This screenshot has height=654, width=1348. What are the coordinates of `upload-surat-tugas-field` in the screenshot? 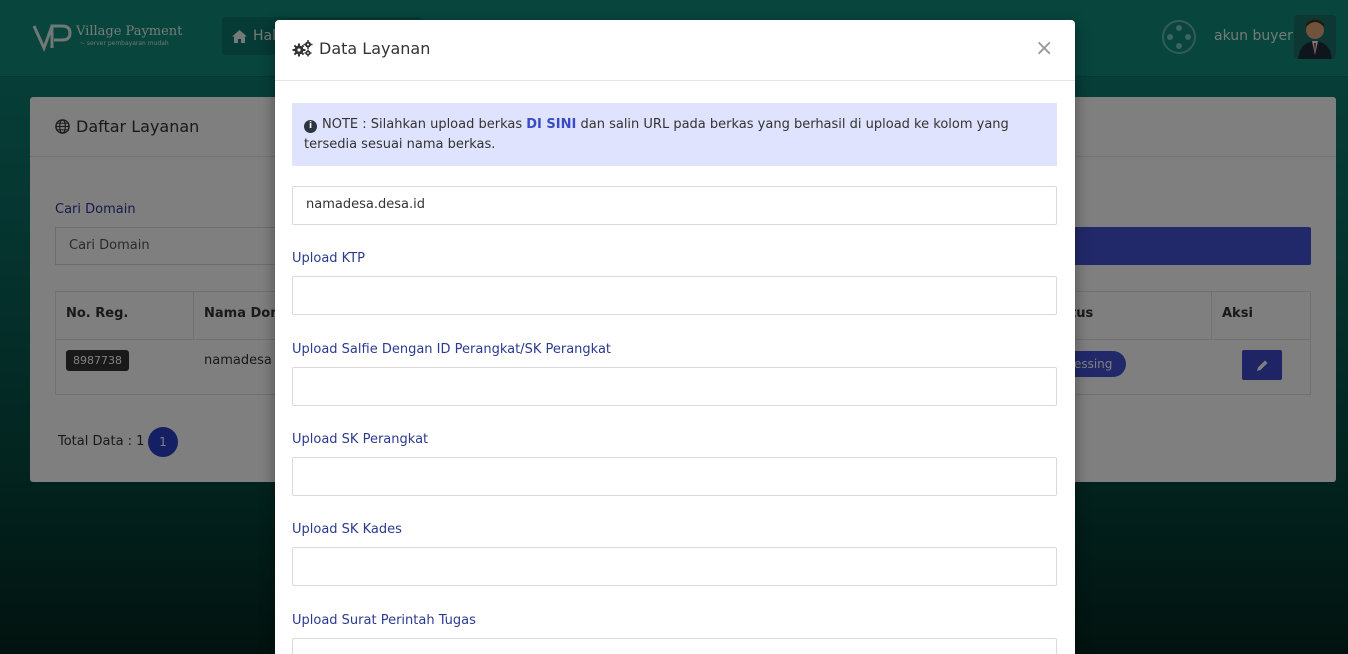 It's located at (674, 646).